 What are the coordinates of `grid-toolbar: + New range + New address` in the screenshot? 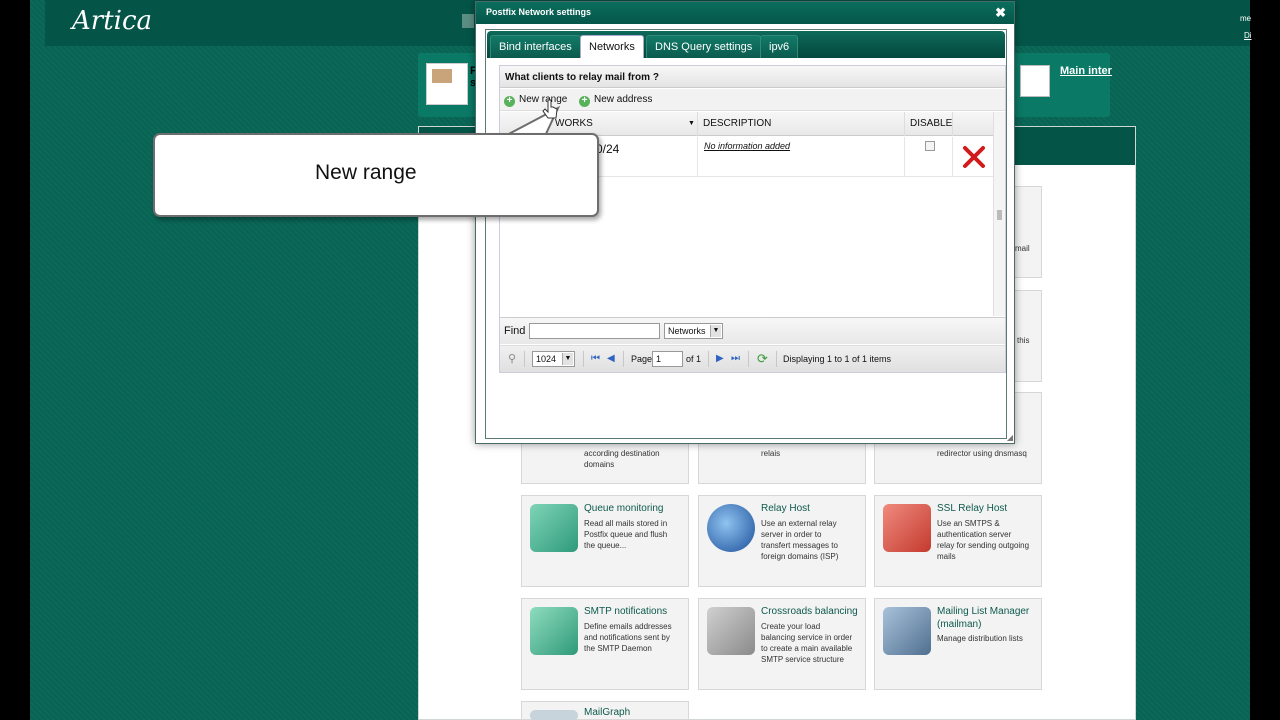 It's located at (752, 100).